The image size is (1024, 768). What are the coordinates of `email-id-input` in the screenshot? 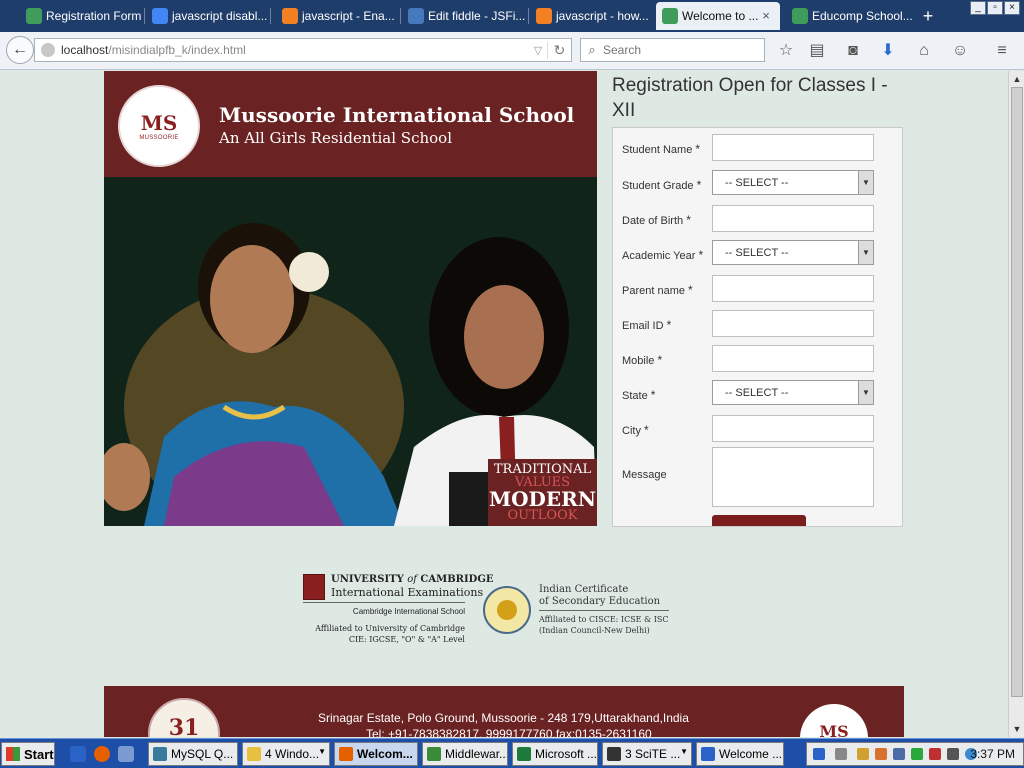 It's located at (793, 323).